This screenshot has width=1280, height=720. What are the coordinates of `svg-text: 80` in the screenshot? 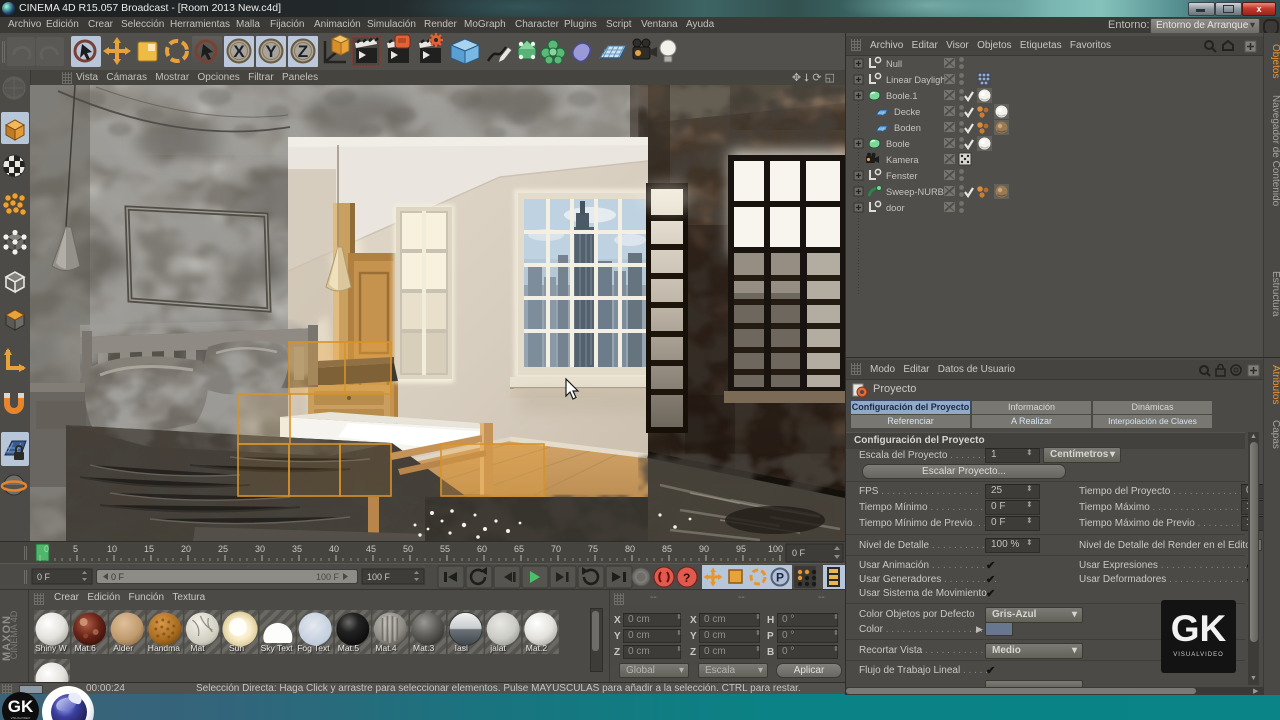 It's located at (630, 549).